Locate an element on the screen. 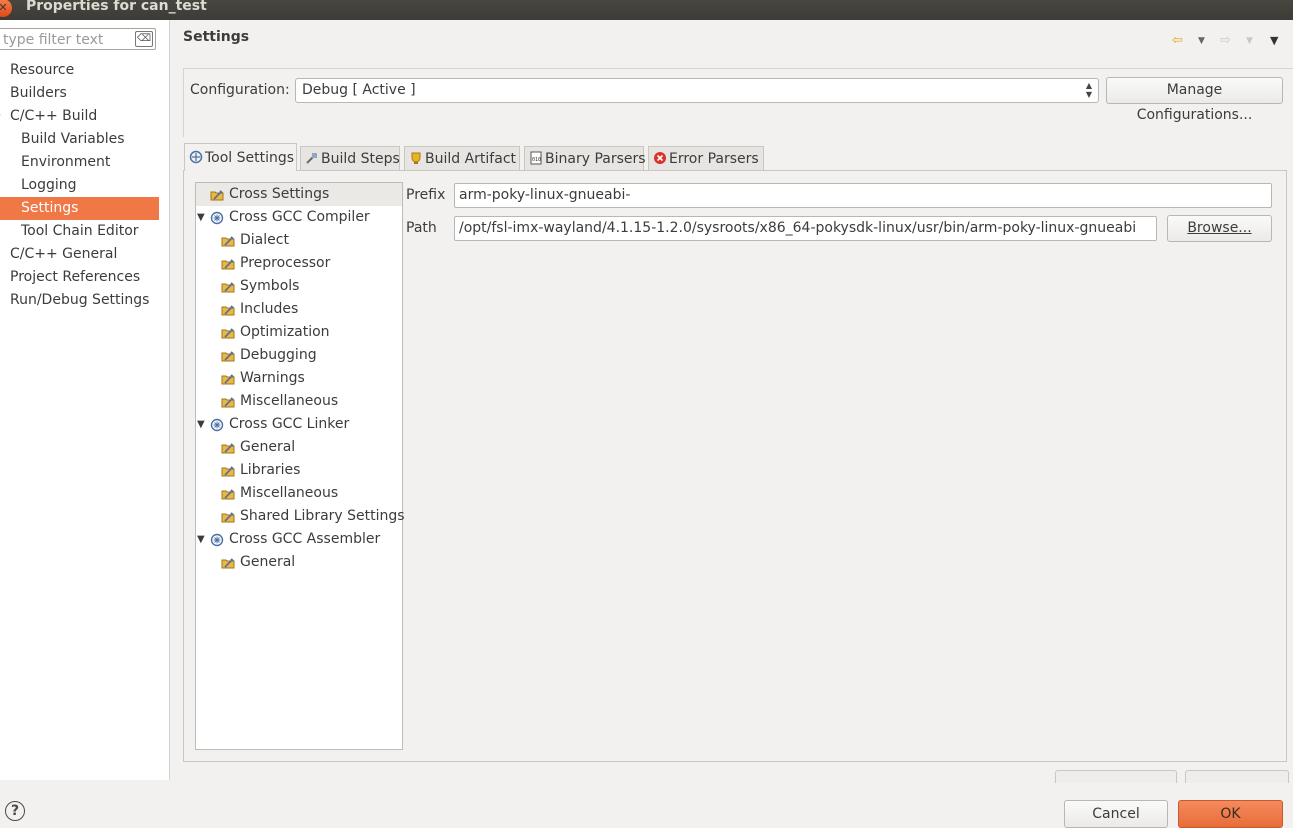 The width and height of the screenshot is (1293, 828). back-menu-chevron-icon: ▼ is located at coordinates (1201, 41).